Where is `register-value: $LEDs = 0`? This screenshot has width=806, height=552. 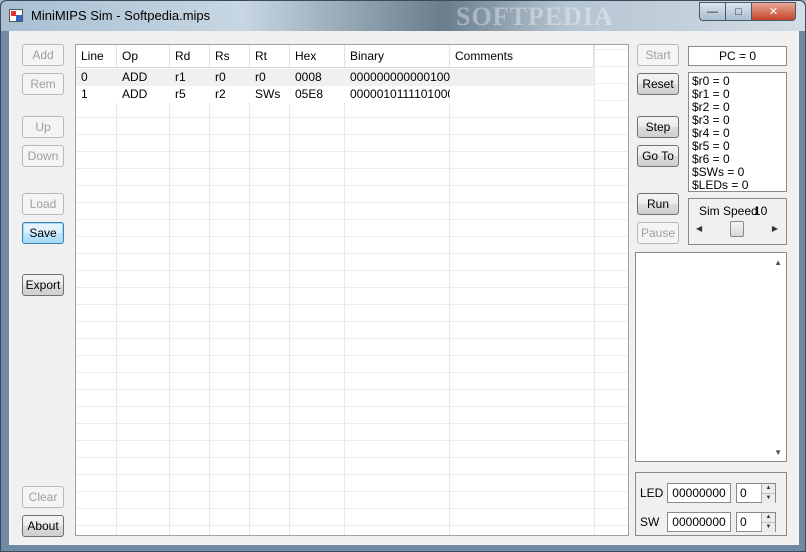
register-value: $LEDs = 0 is located at coordinates (720, 185).